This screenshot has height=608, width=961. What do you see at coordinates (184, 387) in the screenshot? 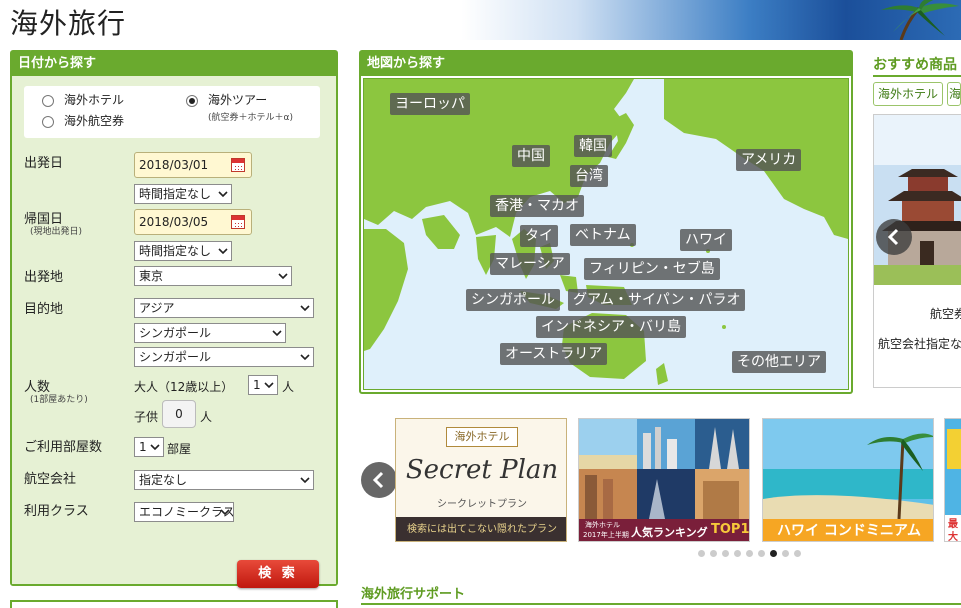
I see `adults-label: 大人（12歳以上）` at bounding box center [184, 387].